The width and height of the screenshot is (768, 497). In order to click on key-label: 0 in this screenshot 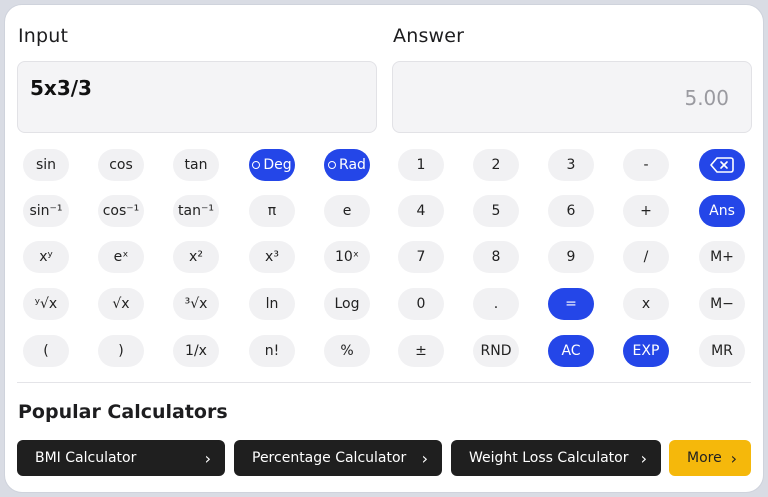, I will do `click(421, 304)`.